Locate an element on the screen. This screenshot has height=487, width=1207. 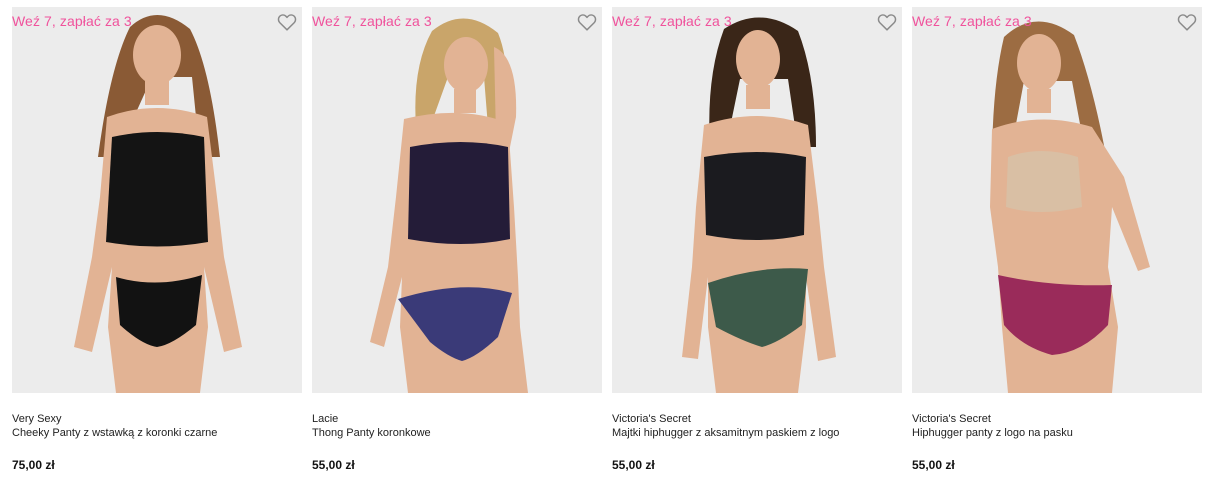
product-brand: Very Sexy is located at coordinates (37, 419).